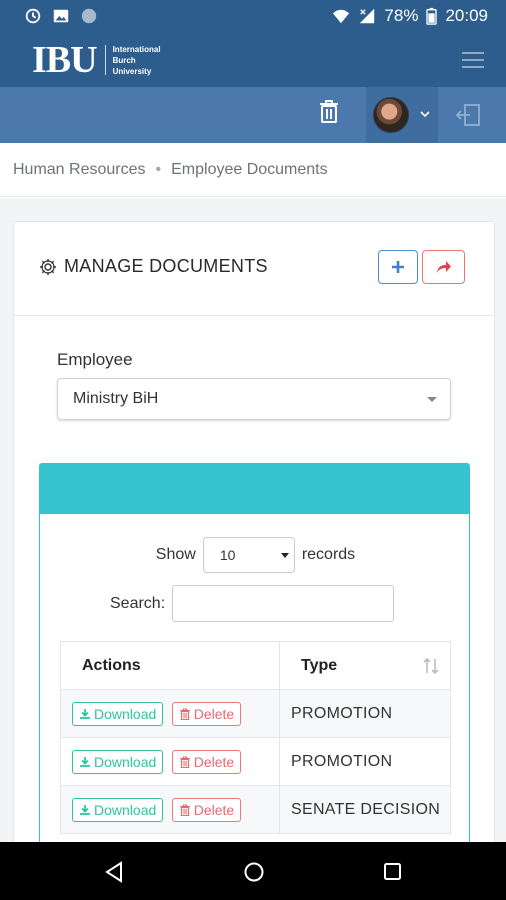  What do you see at coordinates (254, 489) in the screenshot?
I see `panel-header` at bounding box center [254, 489].